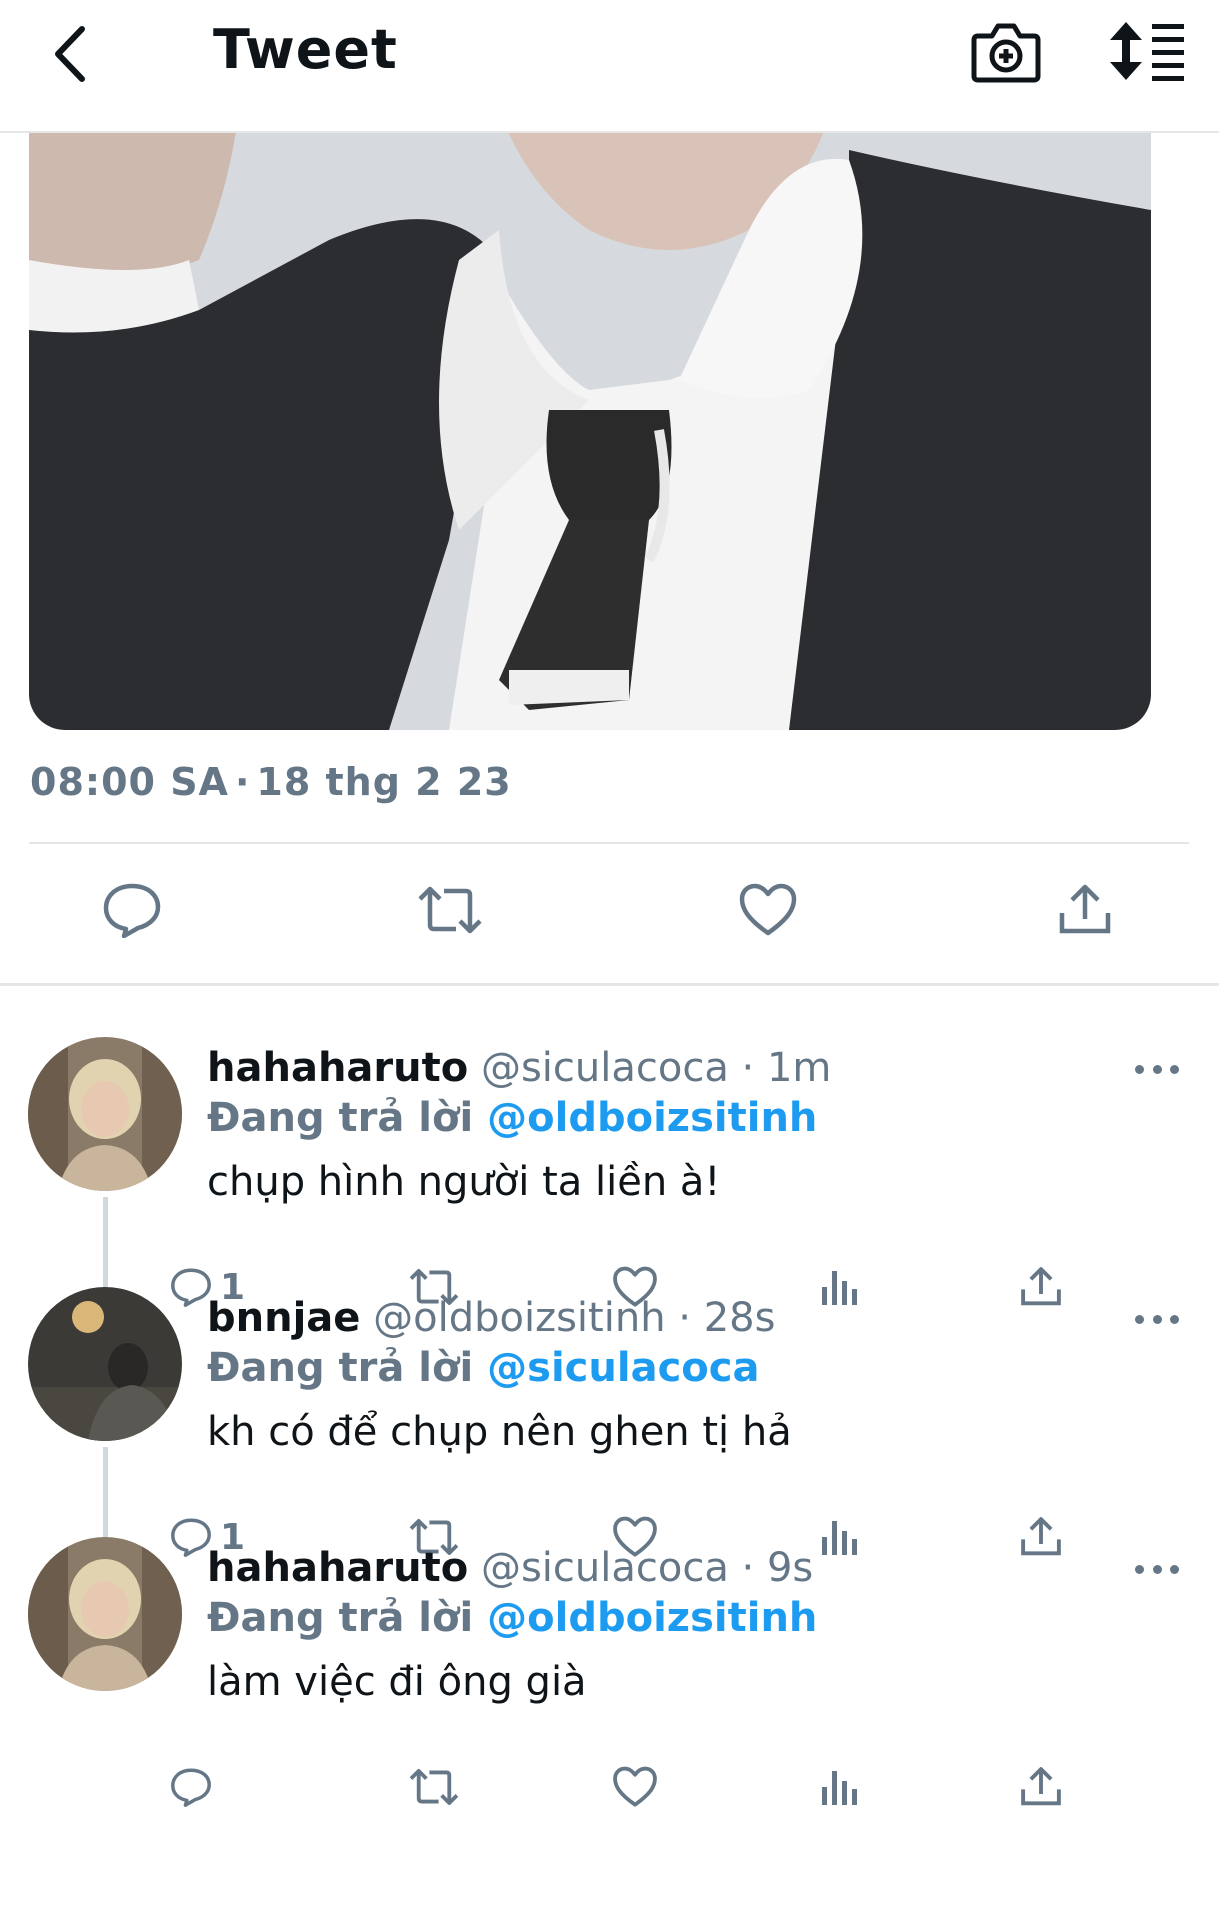 The width and height of the screenshot is (1219, 1920). I want to click on reply-text: làm việc đi ông già, so click(397, 1682).